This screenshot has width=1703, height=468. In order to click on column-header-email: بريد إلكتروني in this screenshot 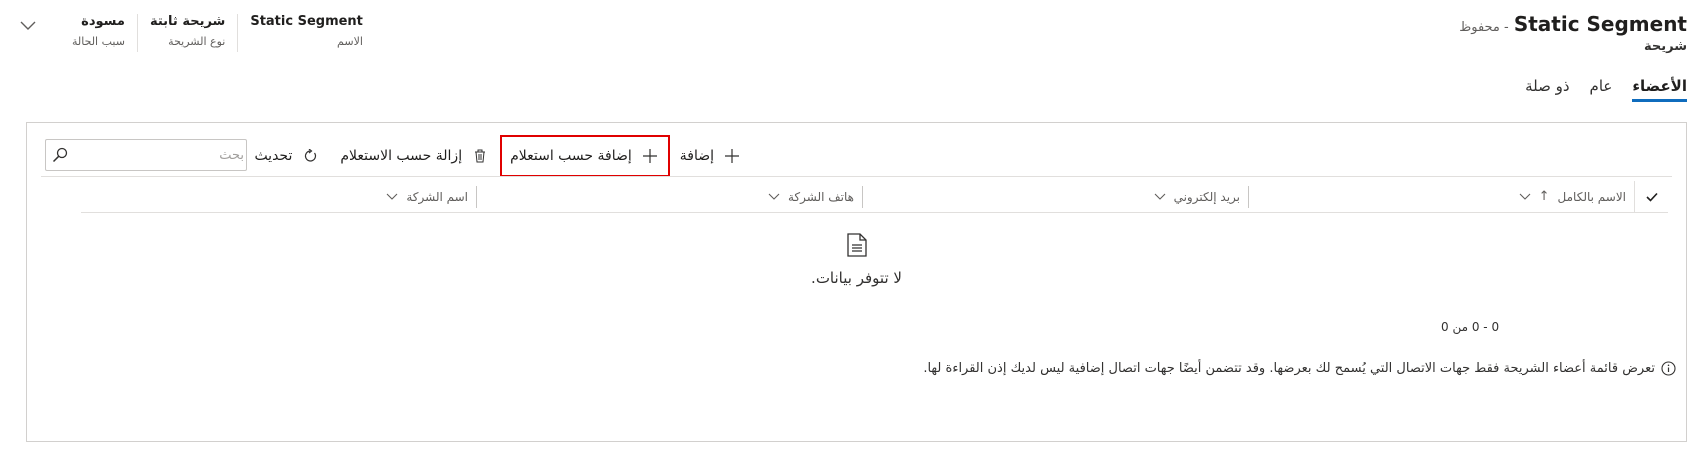, I will do `click(1055, 196)`.